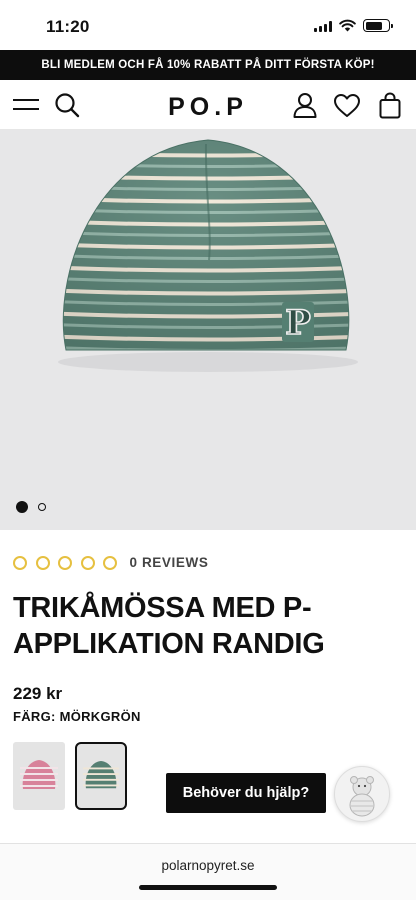  I want to click on shopping-bag-icon, so click(390, 104).